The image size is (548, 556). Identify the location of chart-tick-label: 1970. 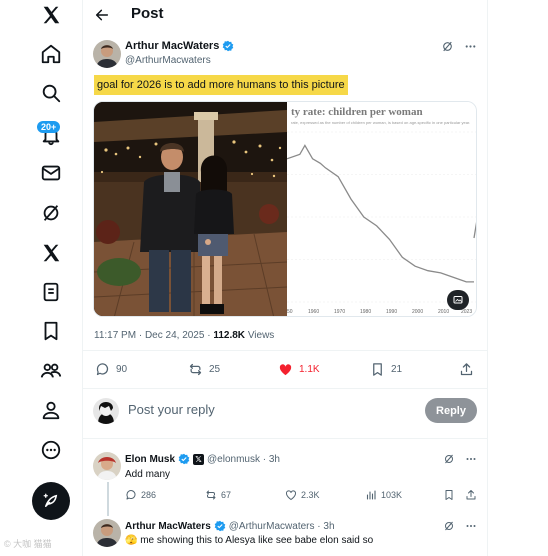
(340, 312).